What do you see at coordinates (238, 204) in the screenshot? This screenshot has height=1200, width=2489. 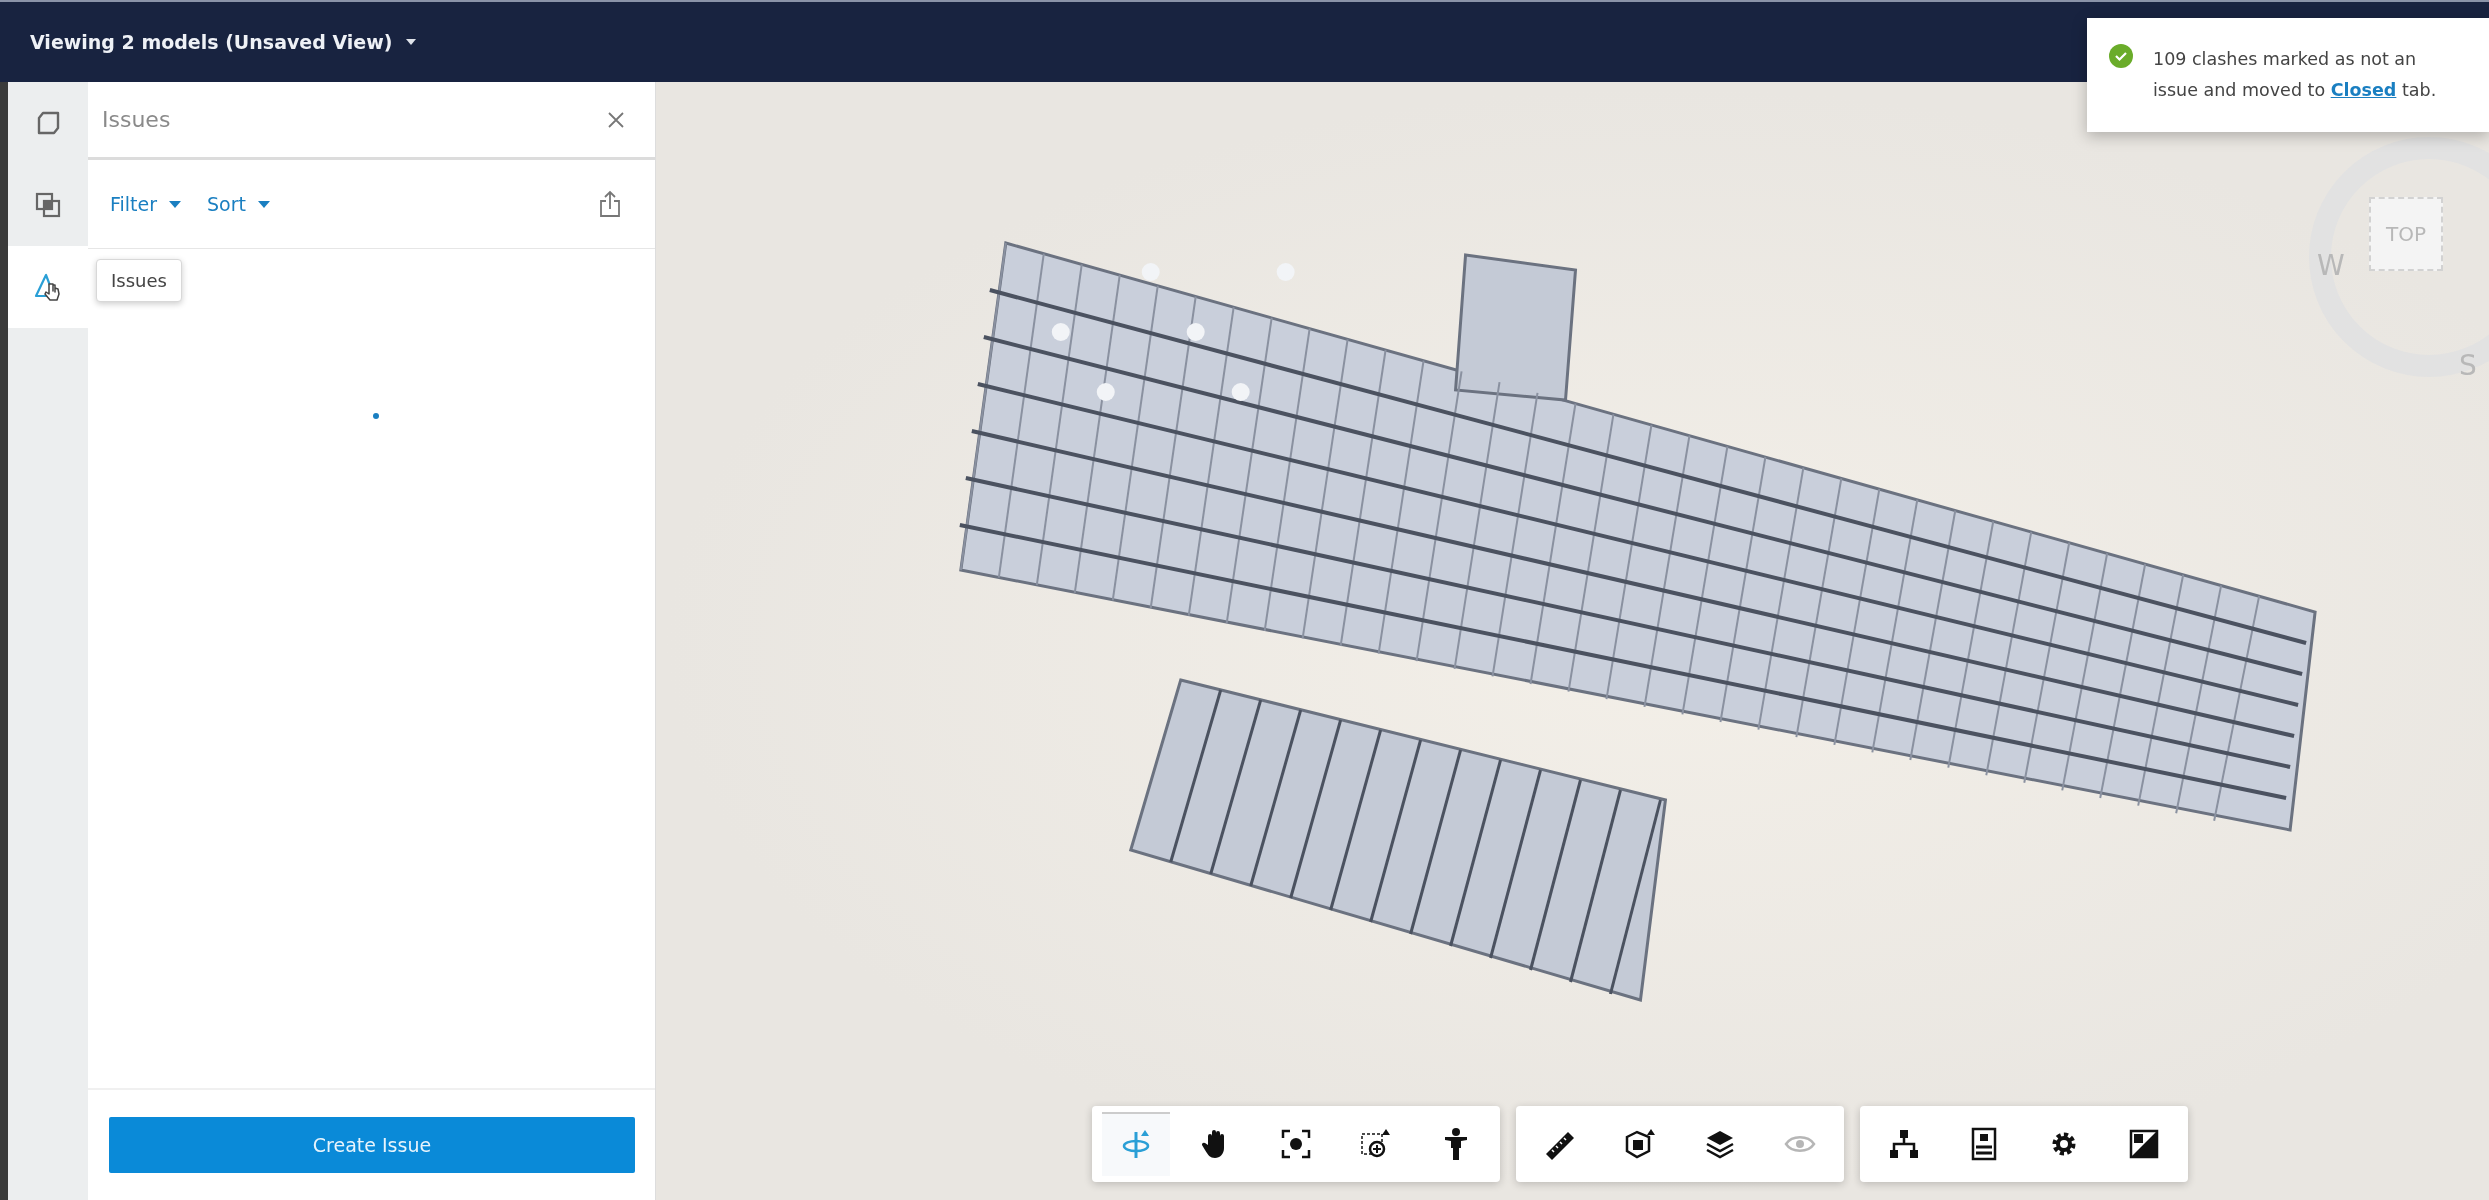 I see `dropdown-button: Sort` at bounding box center [238, 204].